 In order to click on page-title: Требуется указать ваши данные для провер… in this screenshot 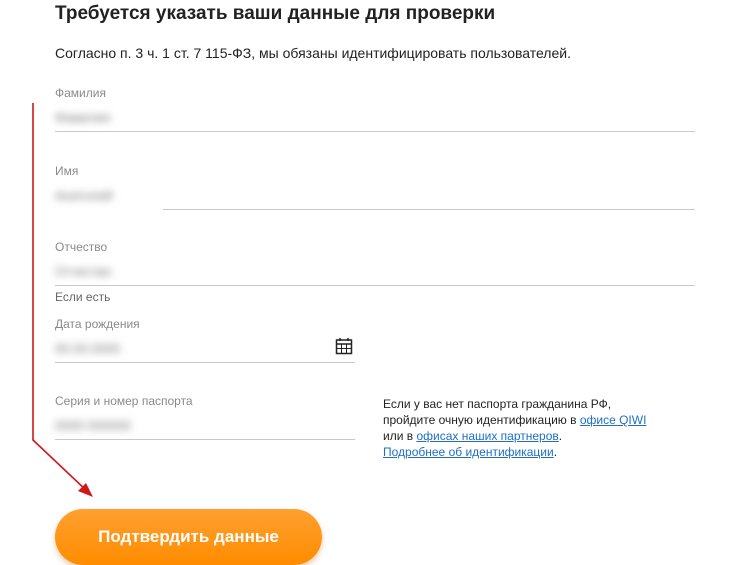, I will do `click(275, 13)`.